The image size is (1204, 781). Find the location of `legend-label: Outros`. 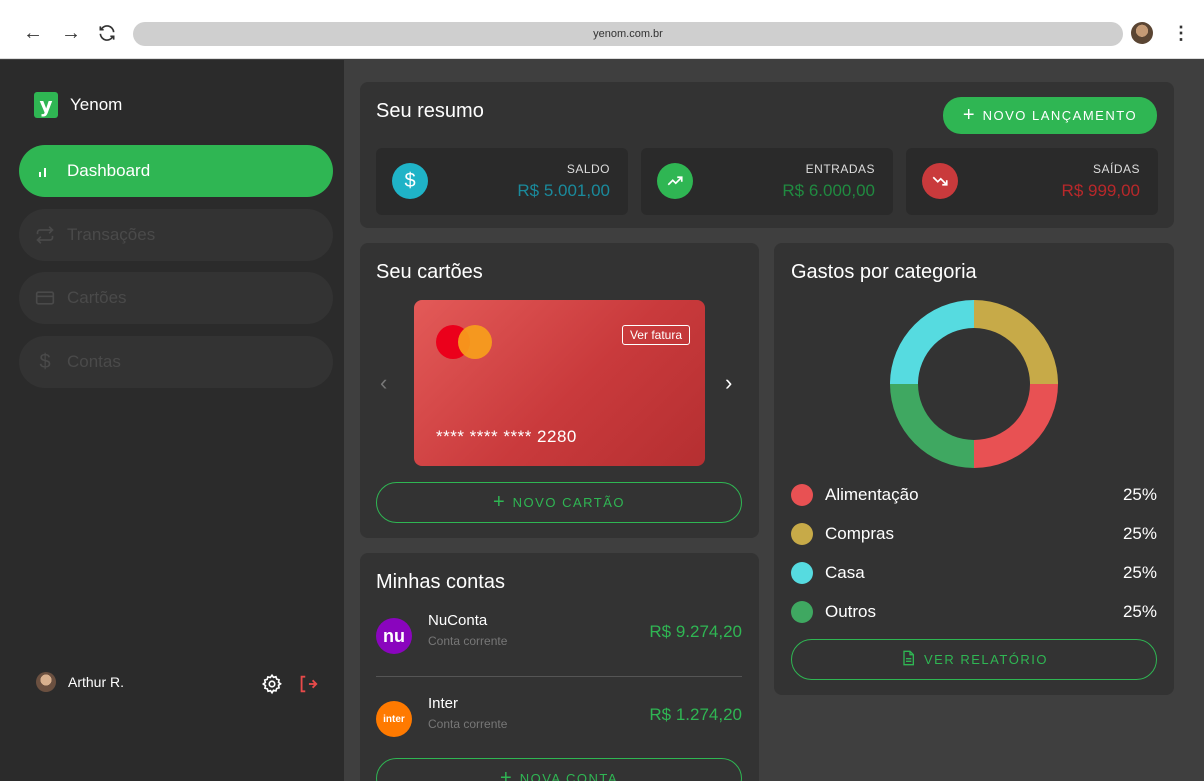

legend-label: Outros is located at coordinates (851, 611).